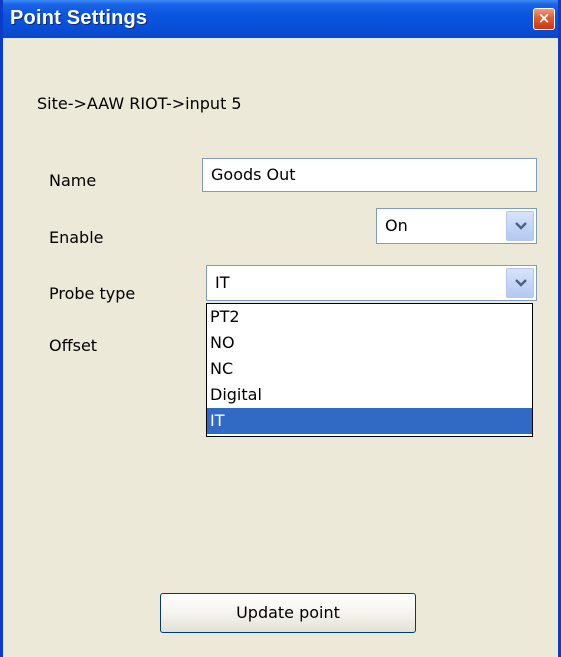 The width and height of the screenshot is (561, 657). Describe the element at coordinates (396, 225) in the screenshot. I see `enable-value: On` at that location.